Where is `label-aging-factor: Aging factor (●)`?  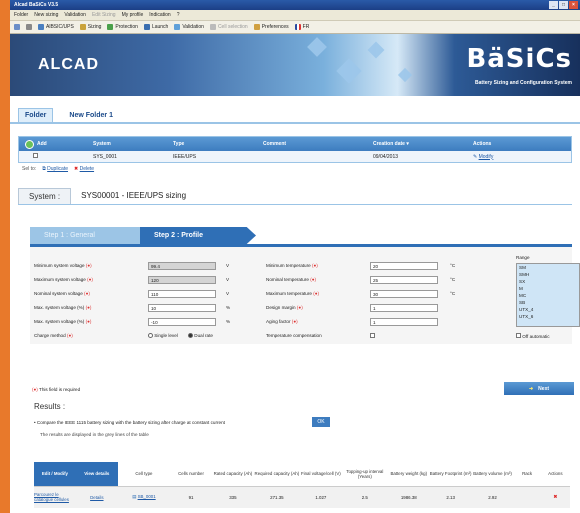
label-aging-factor: Aging factor (●) is located at coordinates (282, 321).